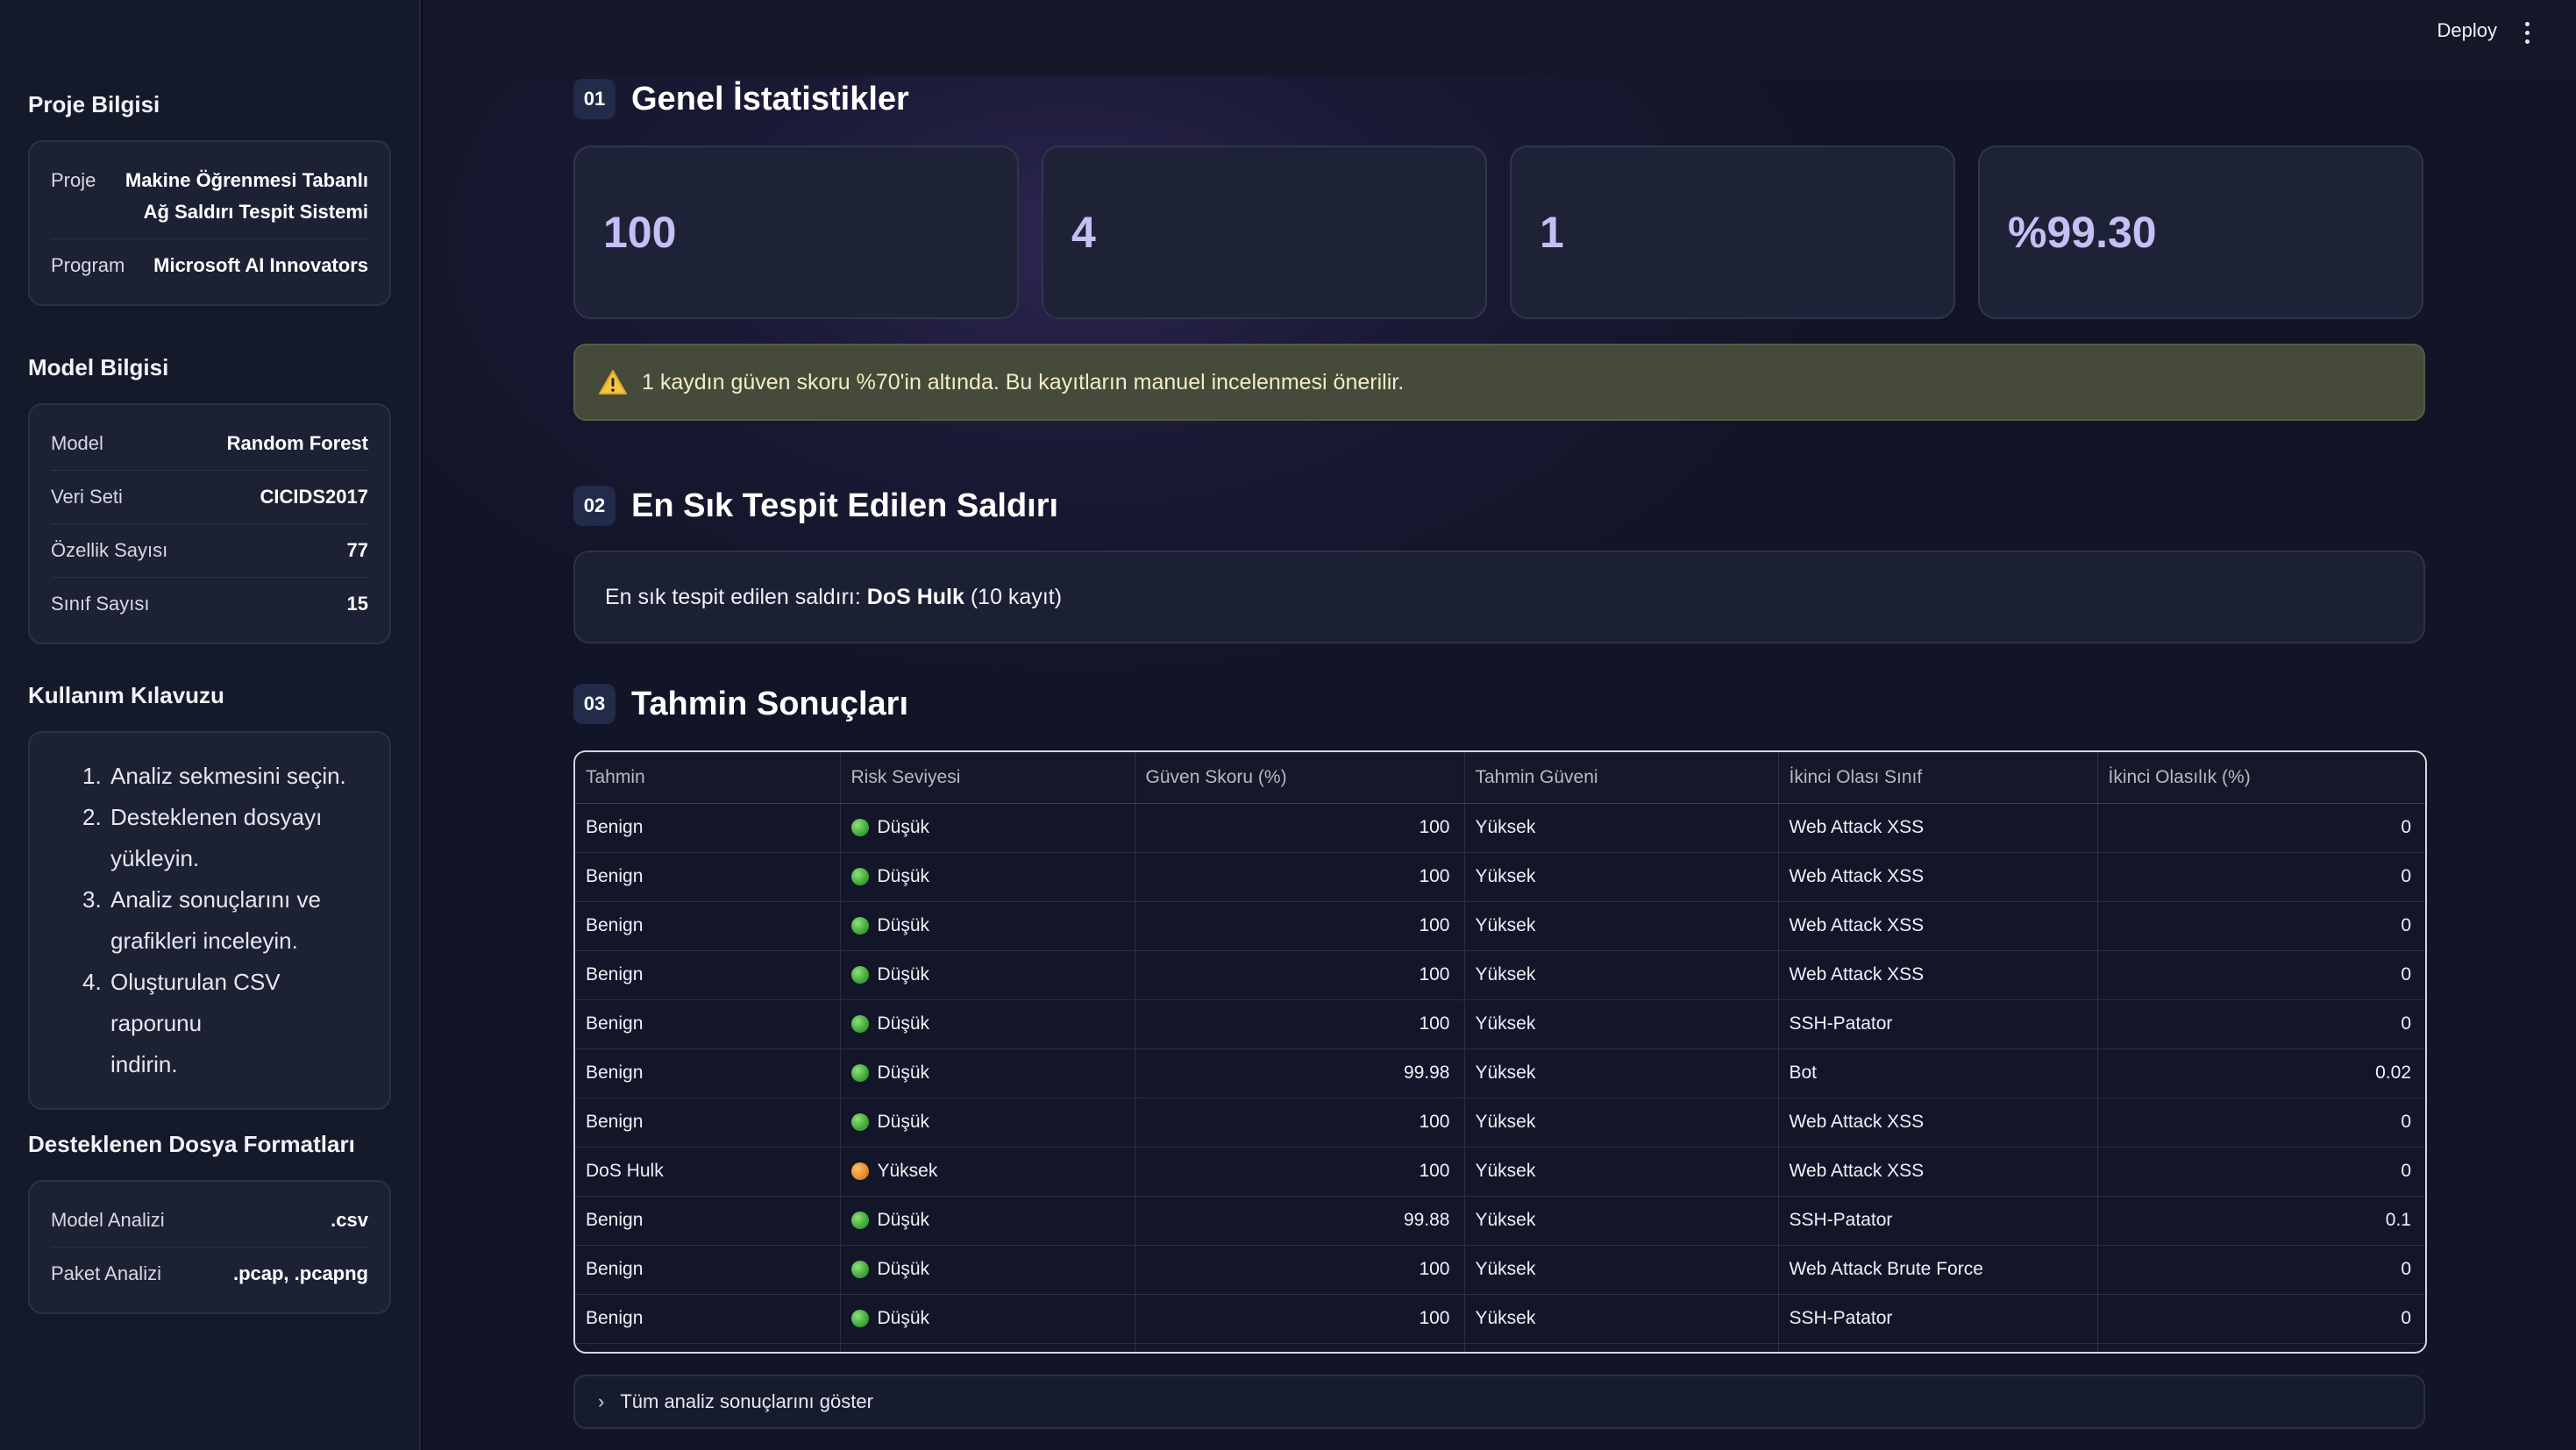  What do you see at coordinates (92, 982) in the screenshot?
I see `guide-step-number: 4.` at bounding box center [92, 982].